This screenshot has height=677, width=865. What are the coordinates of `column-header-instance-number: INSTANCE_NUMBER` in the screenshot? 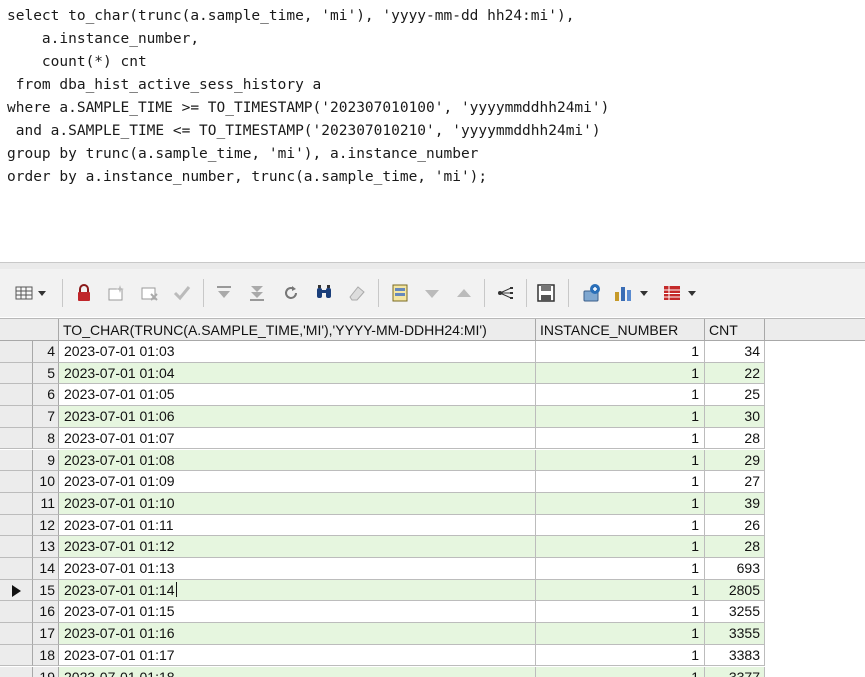 It's located at (620, 329).